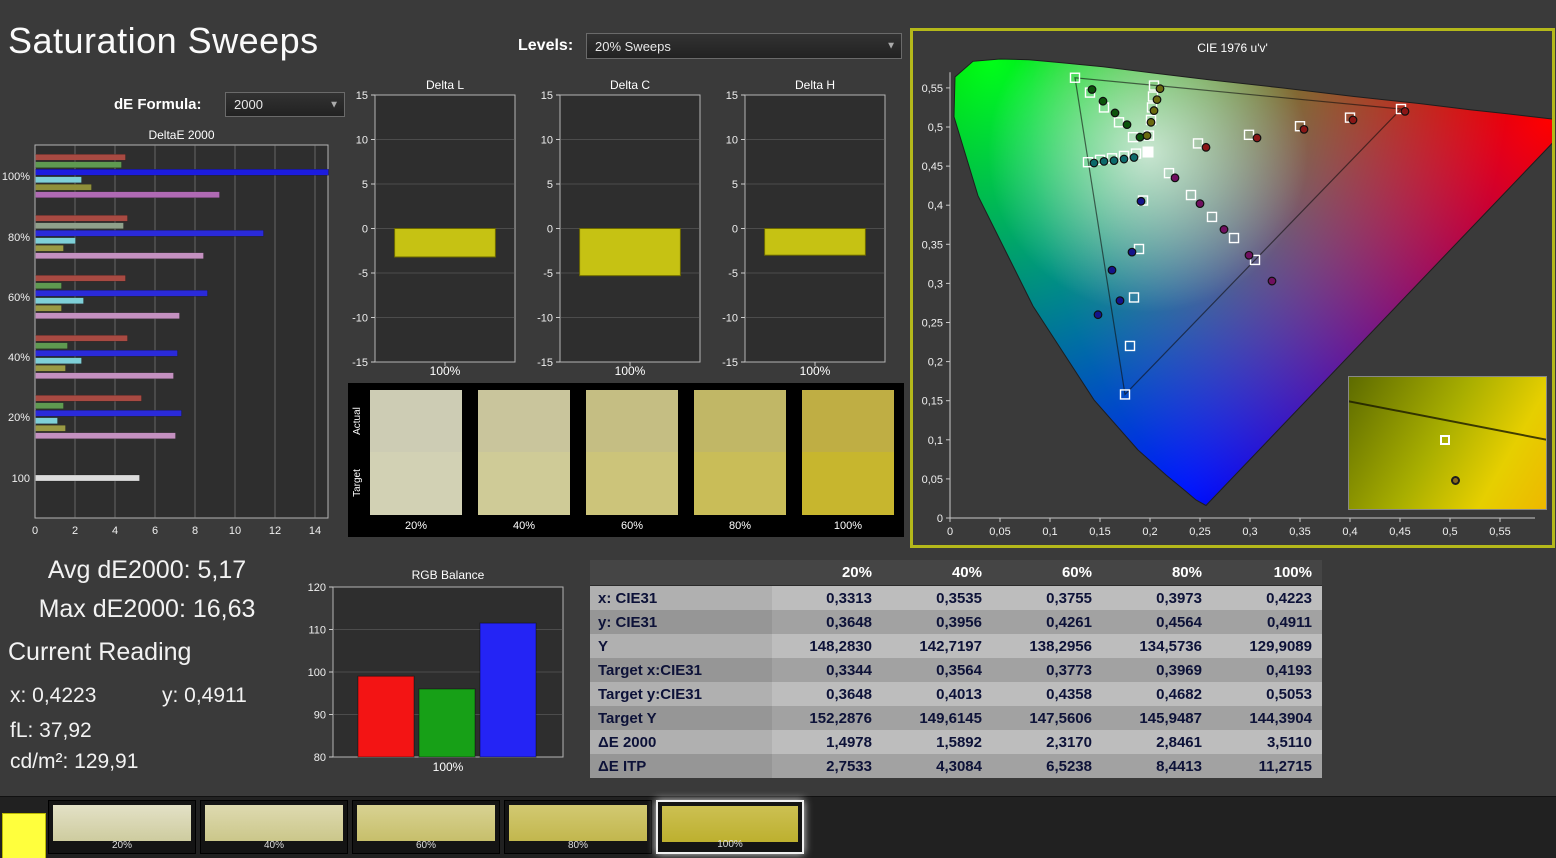 This screenshot has width=1556, height=858. I want to click on table-cell: 0,3564, so click(937, 670).